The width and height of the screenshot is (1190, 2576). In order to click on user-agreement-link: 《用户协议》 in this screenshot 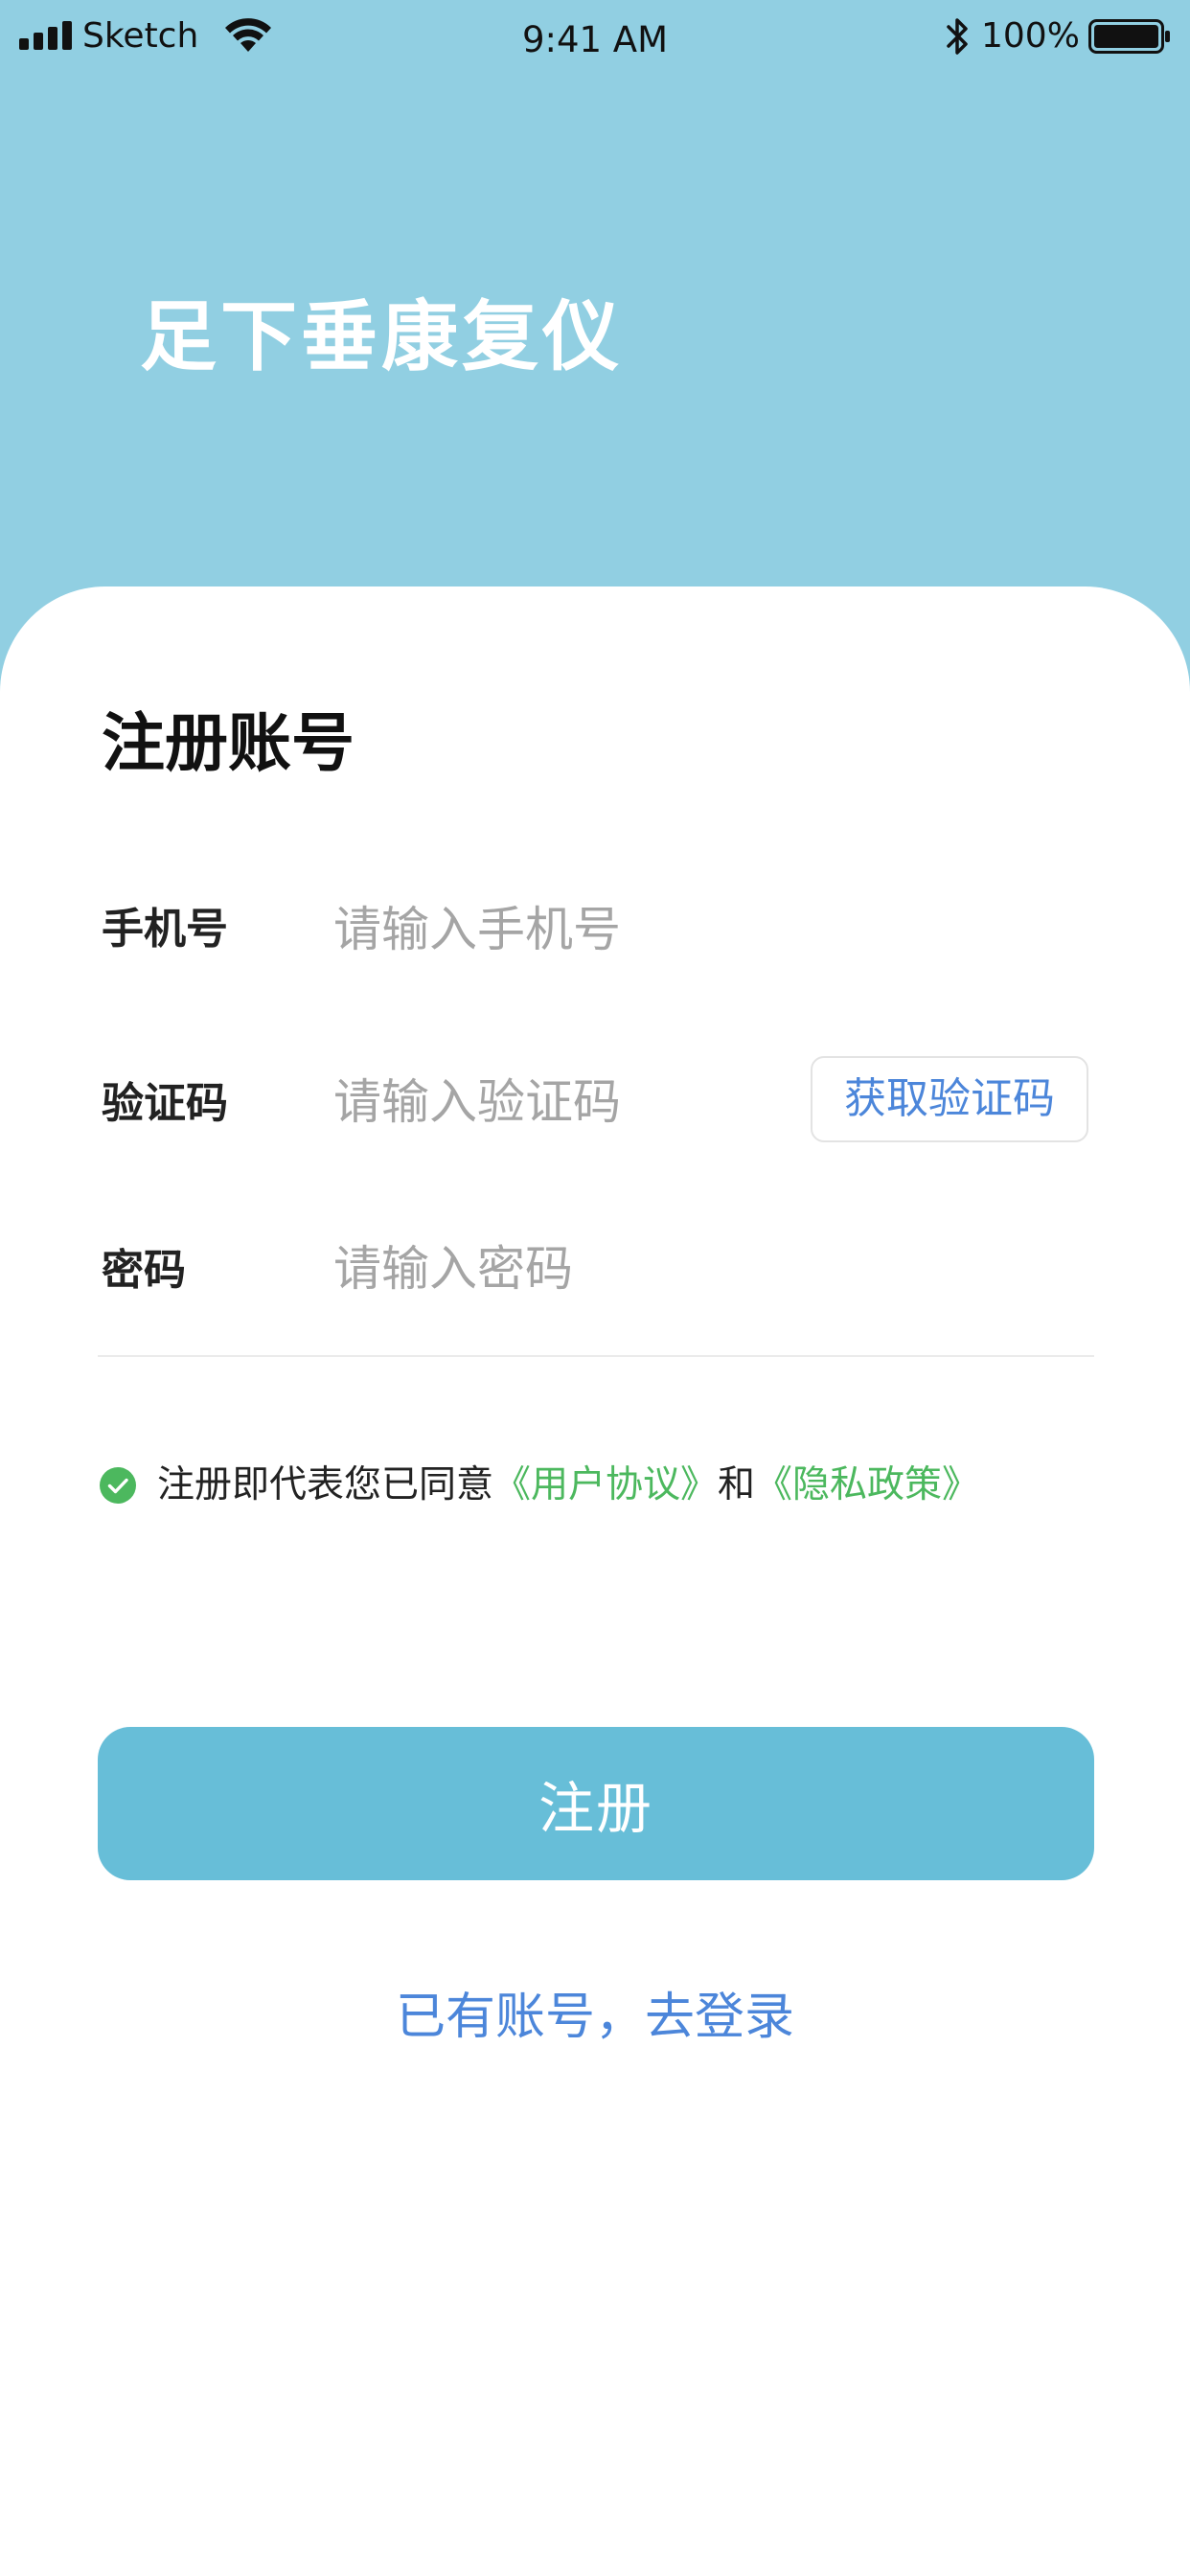, I will do `click(606, 1485)`.